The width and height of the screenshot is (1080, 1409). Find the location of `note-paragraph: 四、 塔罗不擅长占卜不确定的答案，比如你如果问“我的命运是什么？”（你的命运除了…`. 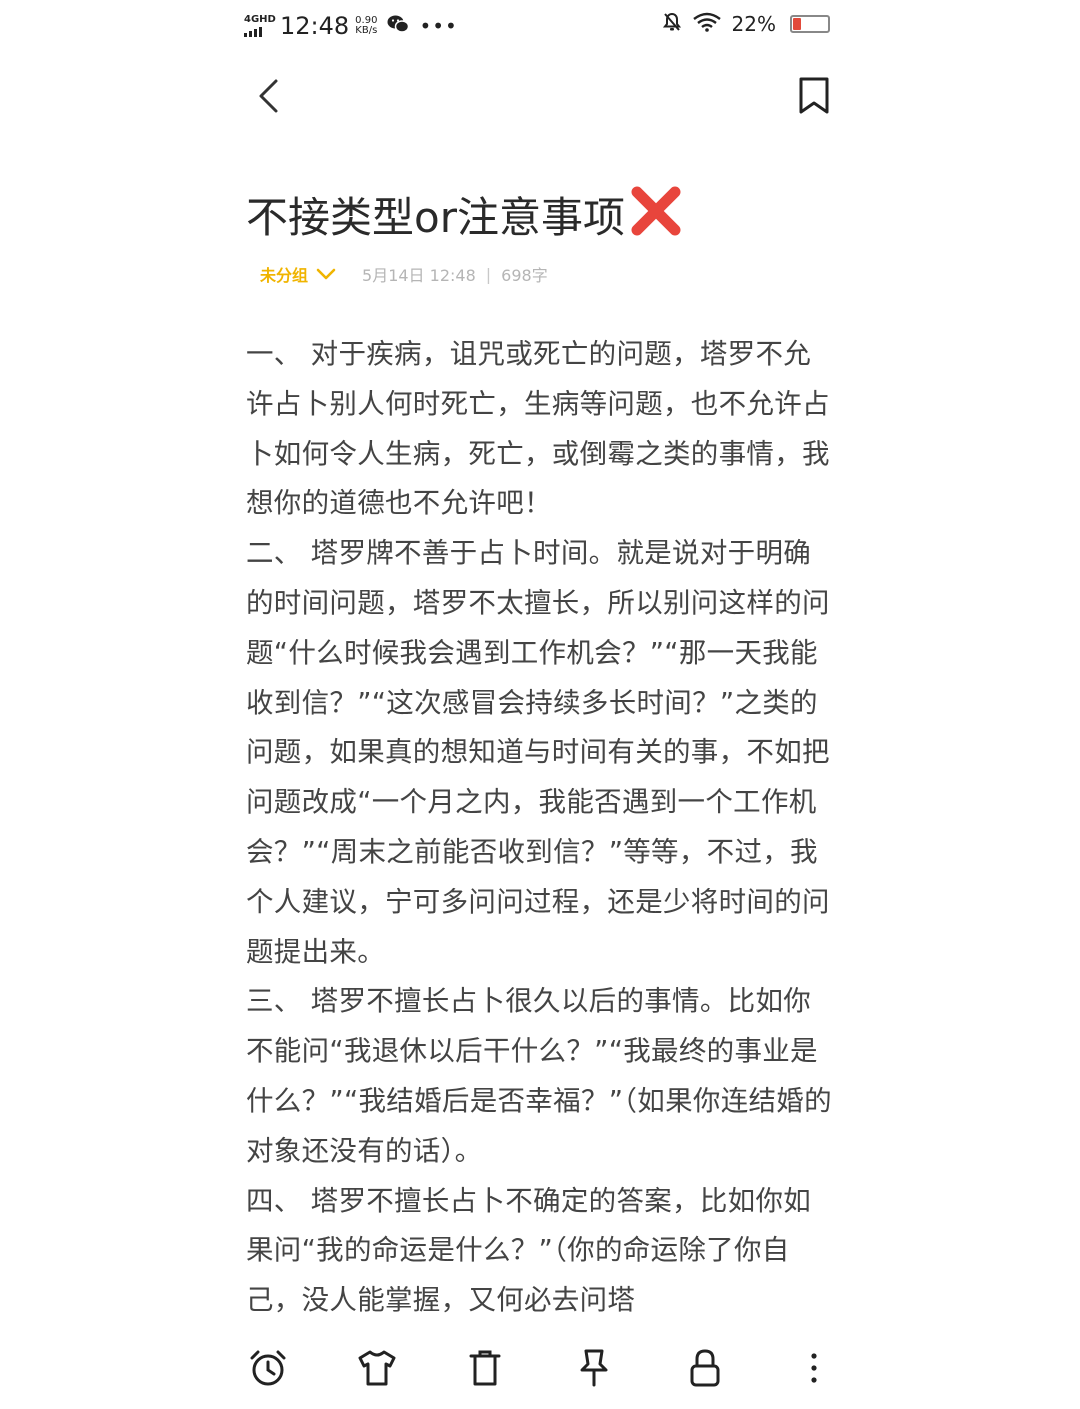

note-paragraph: 四、 塔罗不擅长占卜不确定的答案，比如你如果问“我的命运是什么？”（你的命运除了… is located at coordinates (529, 1250).